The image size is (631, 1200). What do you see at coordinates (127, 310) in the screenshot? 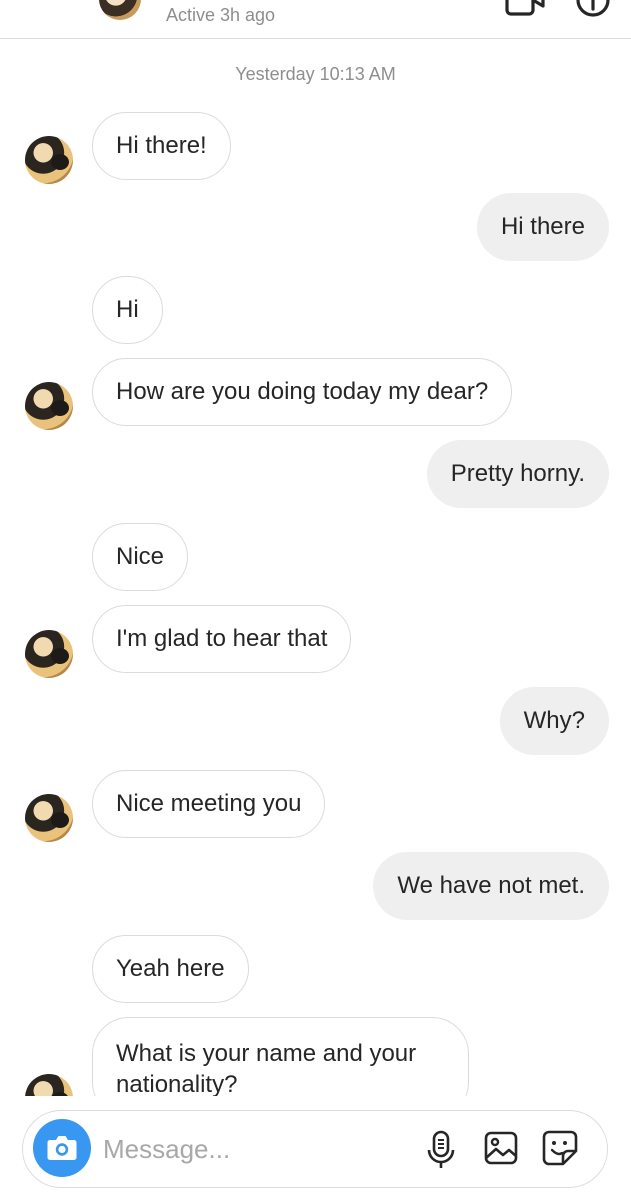
I see `message-incoming: Hi` at bounding box center [127, 310].